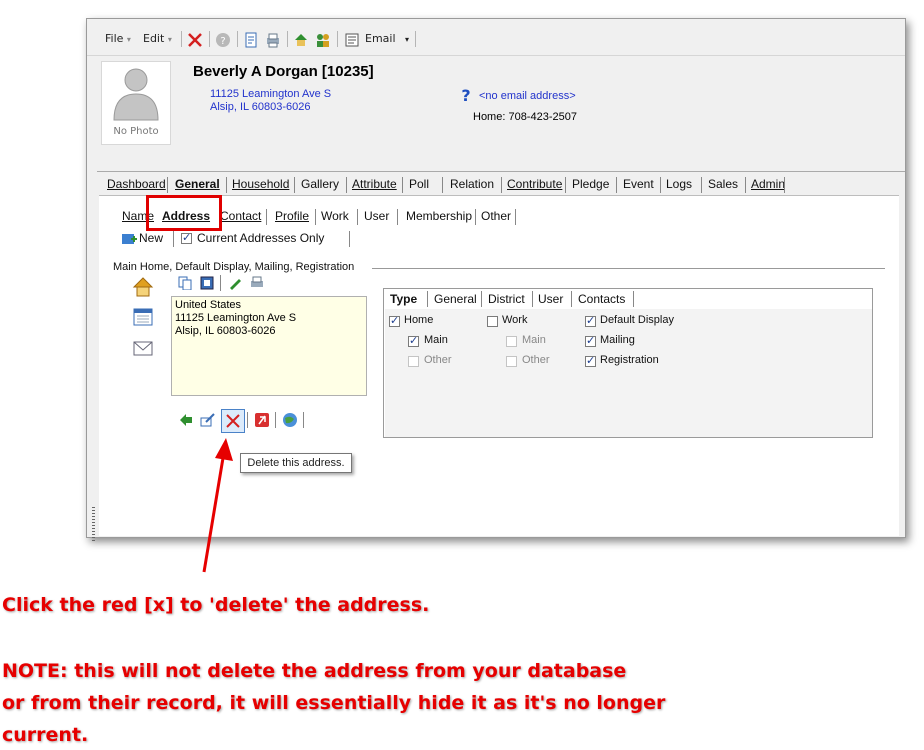 This screenshot has width=924, height=750. Describe the element at coordinates (403, 299) in the screenshot. I see `tab-type: Type` at that location.